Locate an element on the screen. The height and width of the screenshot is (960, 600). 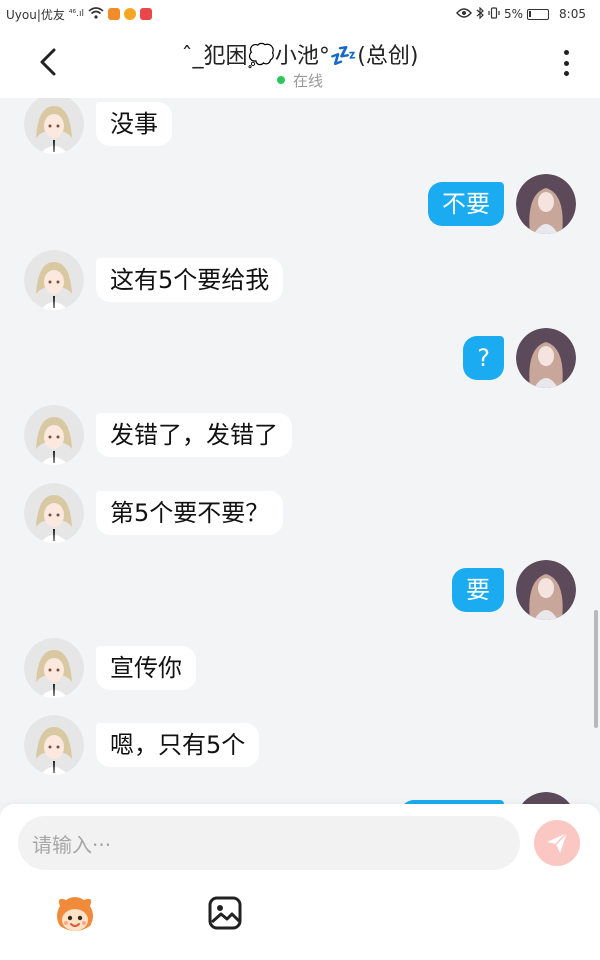
online-dot is located at coordinates (280, 80).